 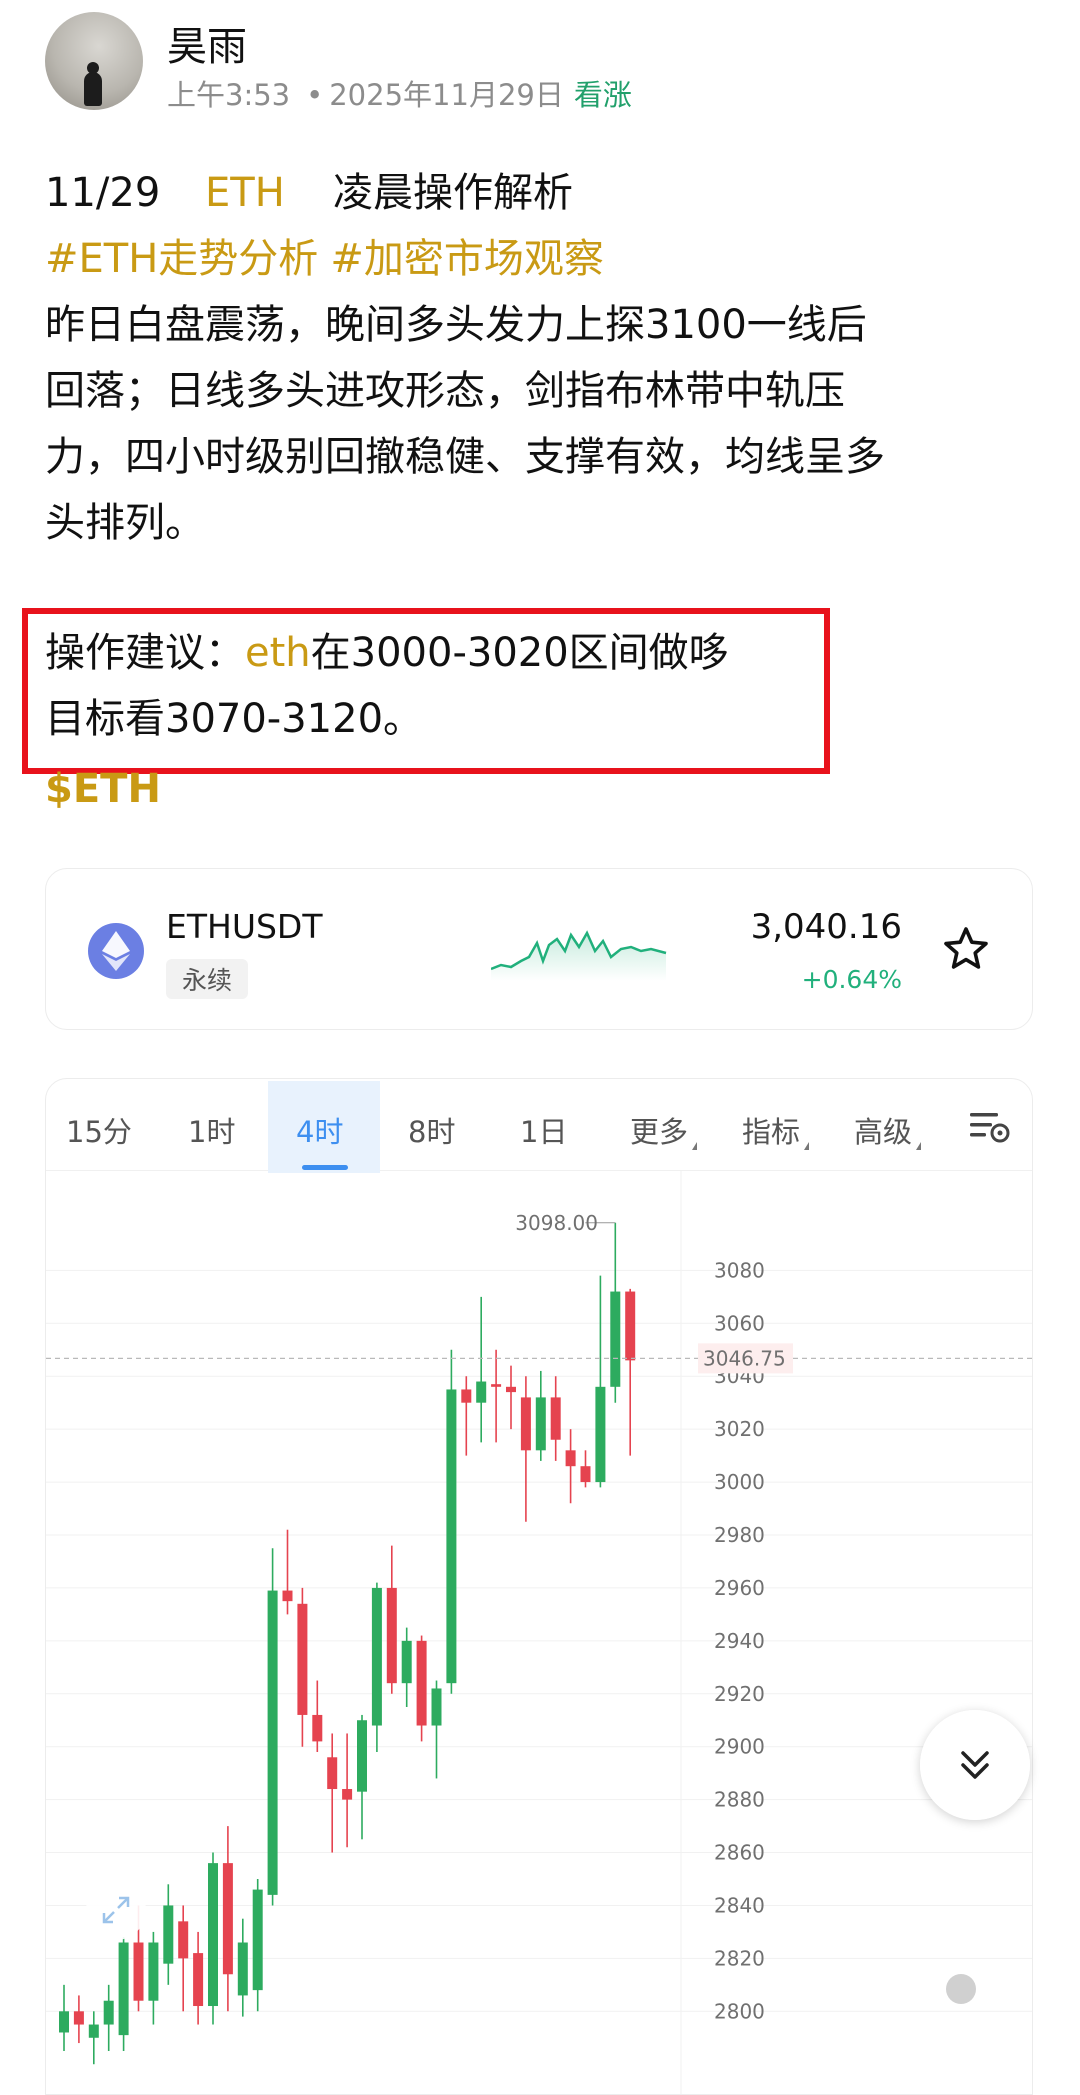 I want to click on tab-1h: 1时, so click(x=211, y=1130).